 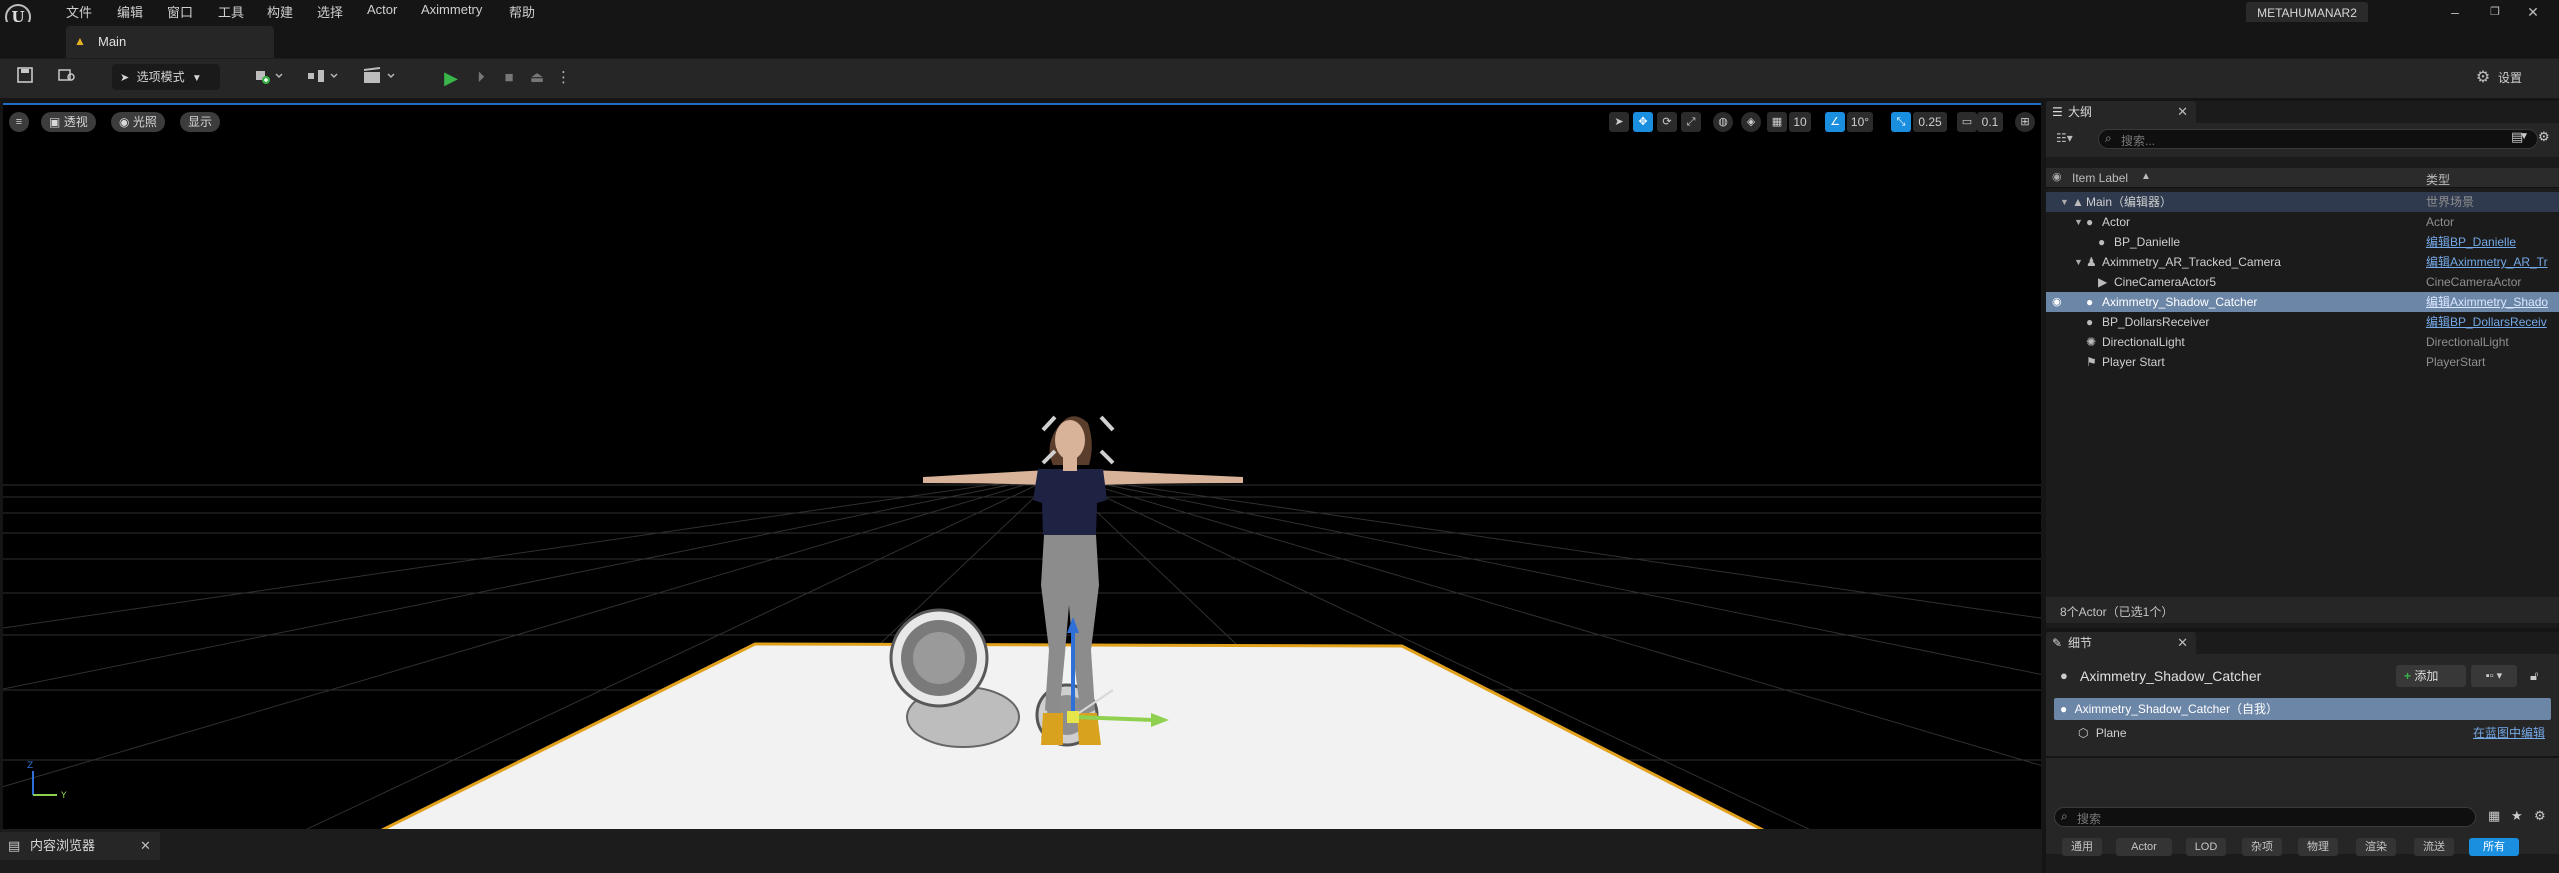 What do you see at coordinates (509, 78) in the screenshot?
I see `stop-icon: ■` at bounding box center [509, 78].